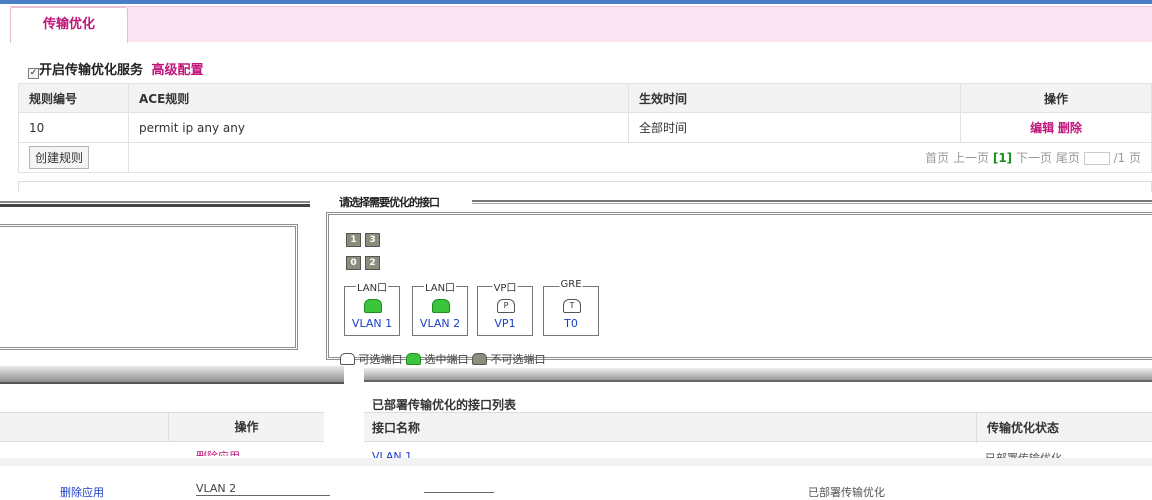  Describe the element at coordinates (33, 73) in the screenshot. I see `enable-checkbox: ✓` at that location.